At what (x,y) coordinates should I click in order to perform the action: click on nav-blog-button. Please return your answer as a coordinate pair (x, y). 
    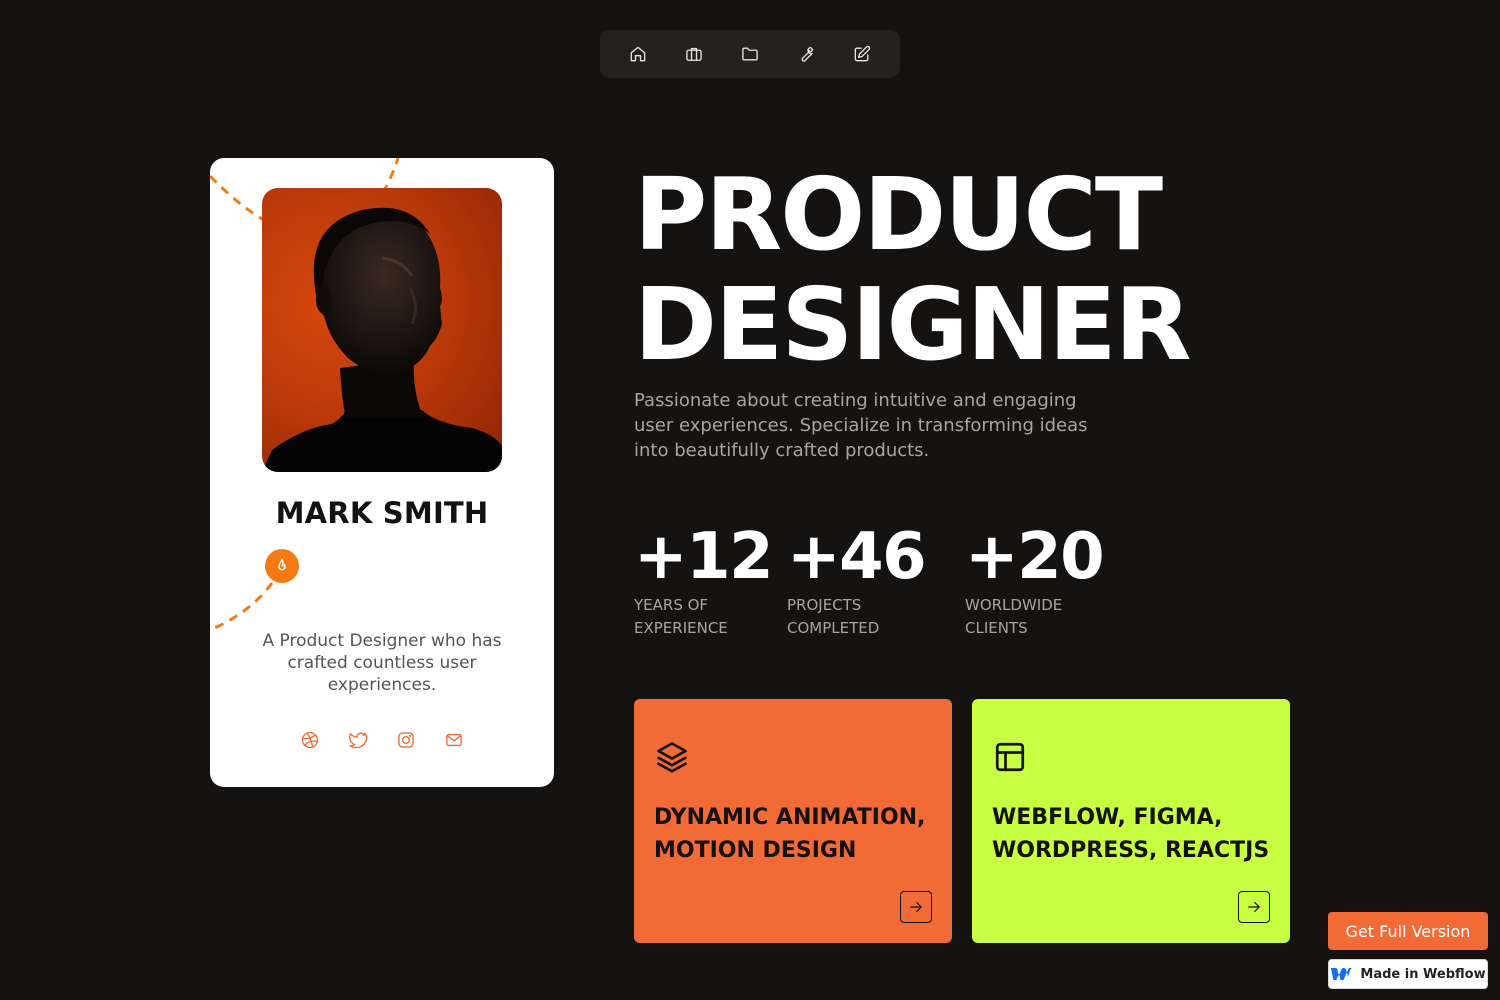
    Looking at the image, I should click on (862, 54).